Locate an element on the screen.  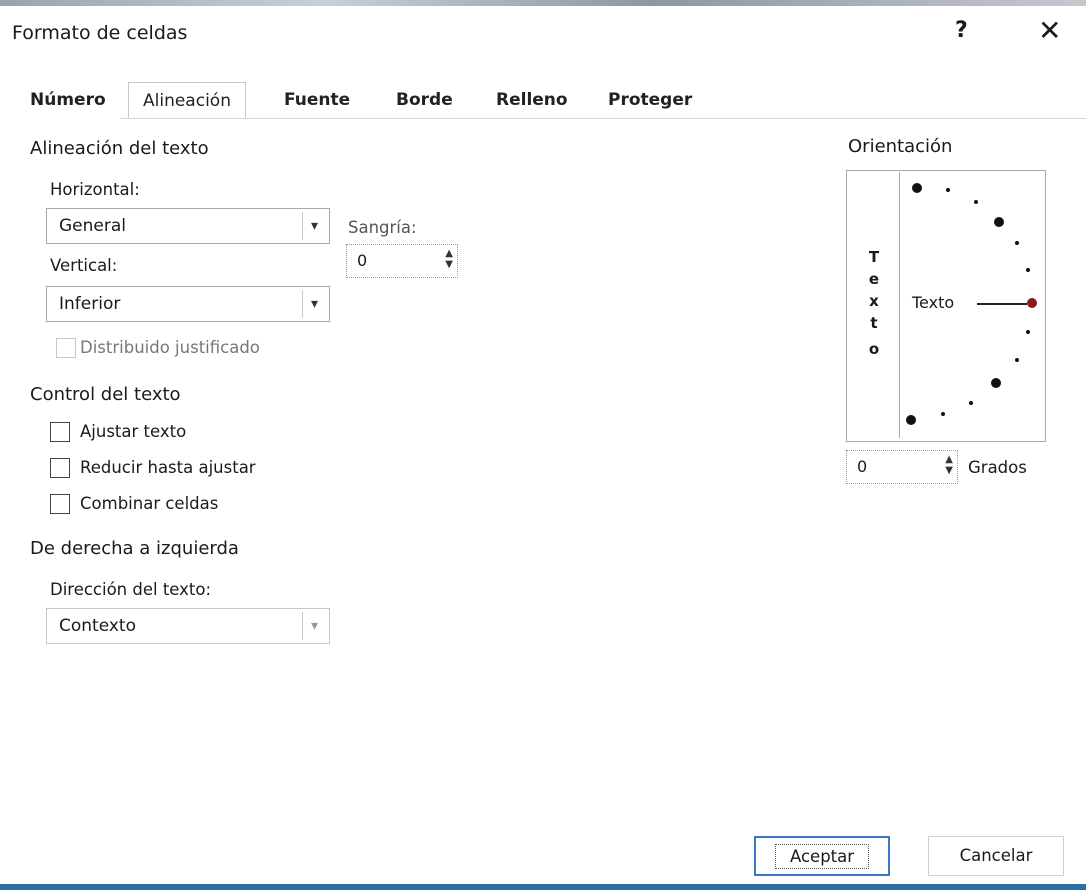
degrees-label: Grados is located at coordinates (997, 467).